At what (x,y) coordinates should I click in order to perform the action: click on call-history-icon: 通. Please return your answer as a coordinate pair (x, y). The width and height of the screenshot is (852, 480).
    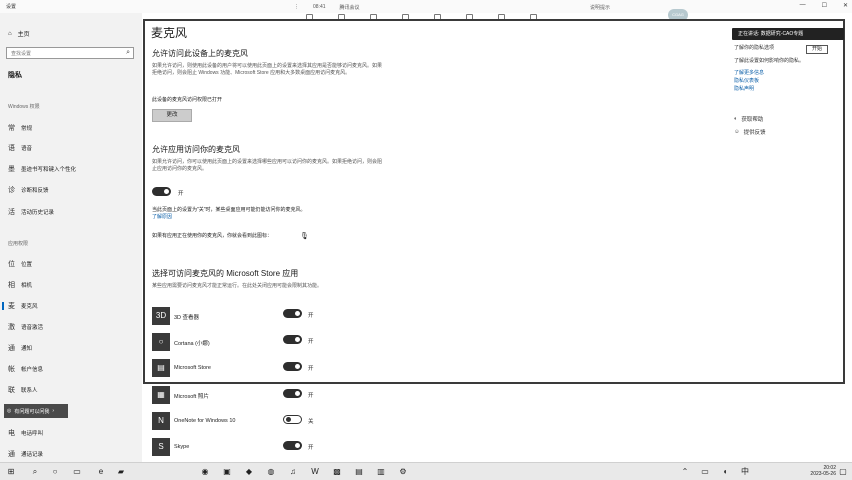
    Looking at the image, I should click on (11, 454).